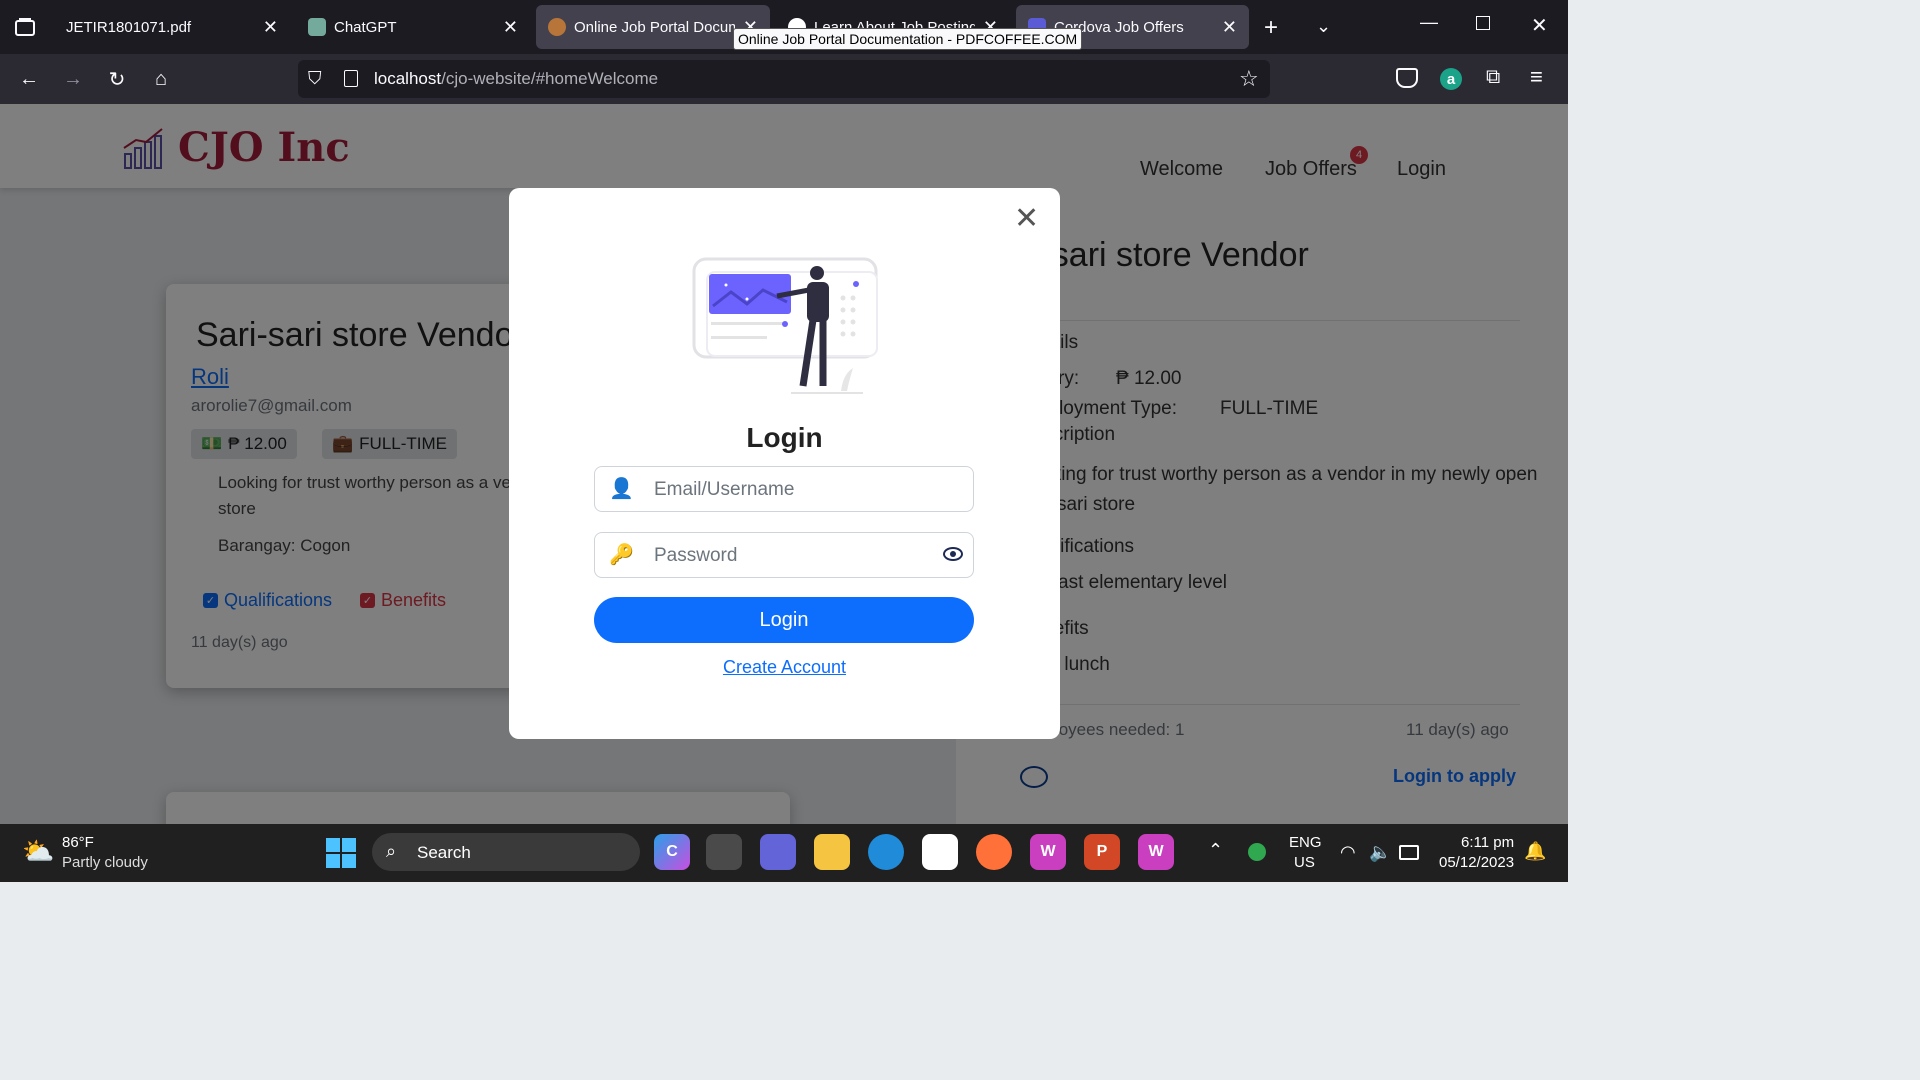 This screenshot has height=1080, width=1920. What do you see at coordinates (1305, 842) in the screenshot?
I see `language-code: ENG` at bounding box center [1305, 842].